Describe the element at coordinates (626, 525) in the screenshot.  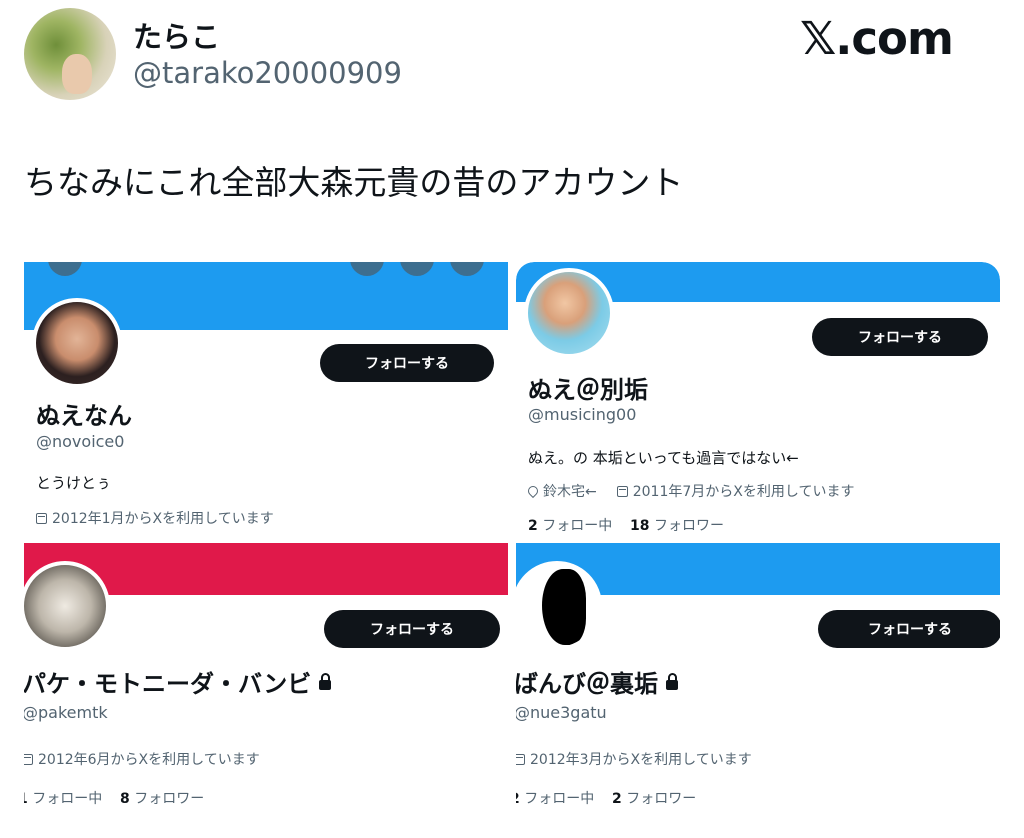
I see `follow-counts: 2 フォロー中 18 フォロワー` at that location.